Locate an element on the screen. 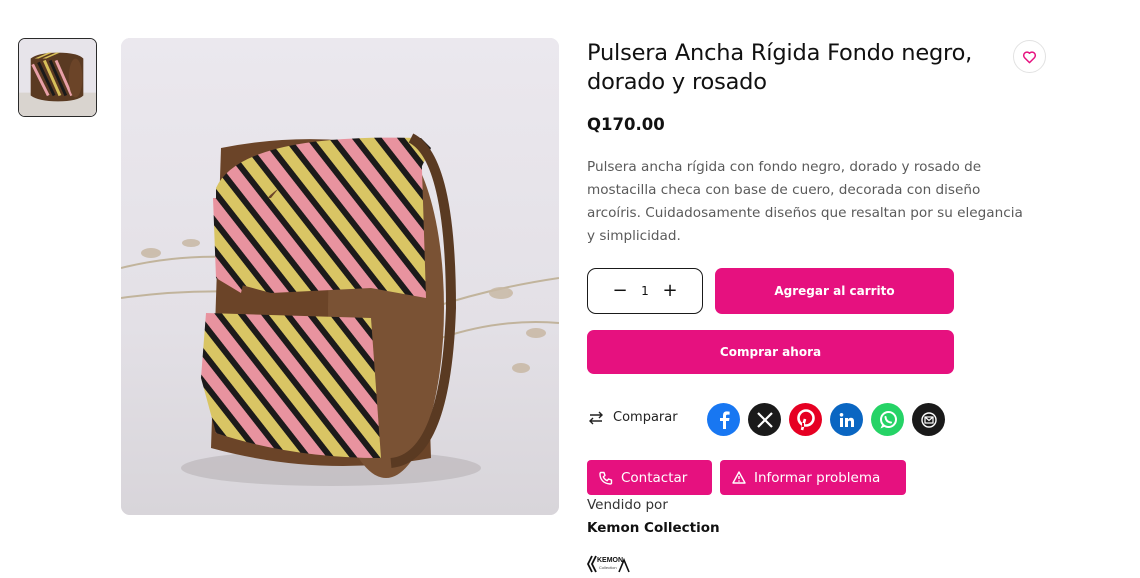 The width and height of the screenshot is (1140, 578). quantity-decrease-button: − is located at coordinates (620, 291).